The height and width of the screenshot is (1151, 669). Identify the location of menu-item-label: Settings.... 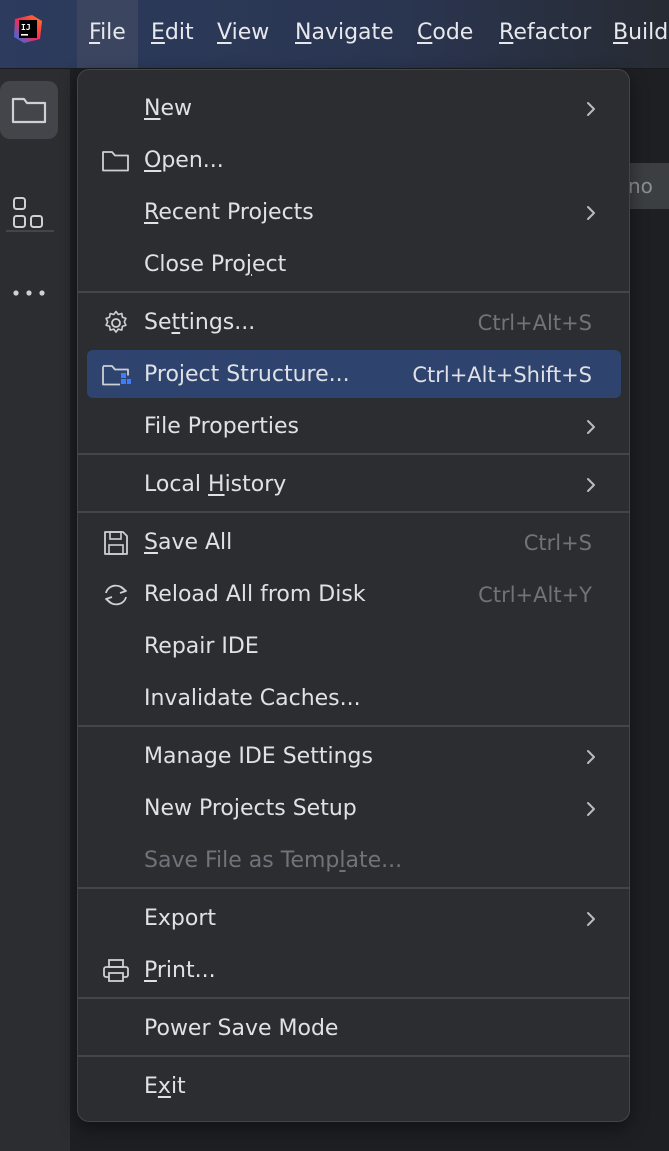
(200, 322).